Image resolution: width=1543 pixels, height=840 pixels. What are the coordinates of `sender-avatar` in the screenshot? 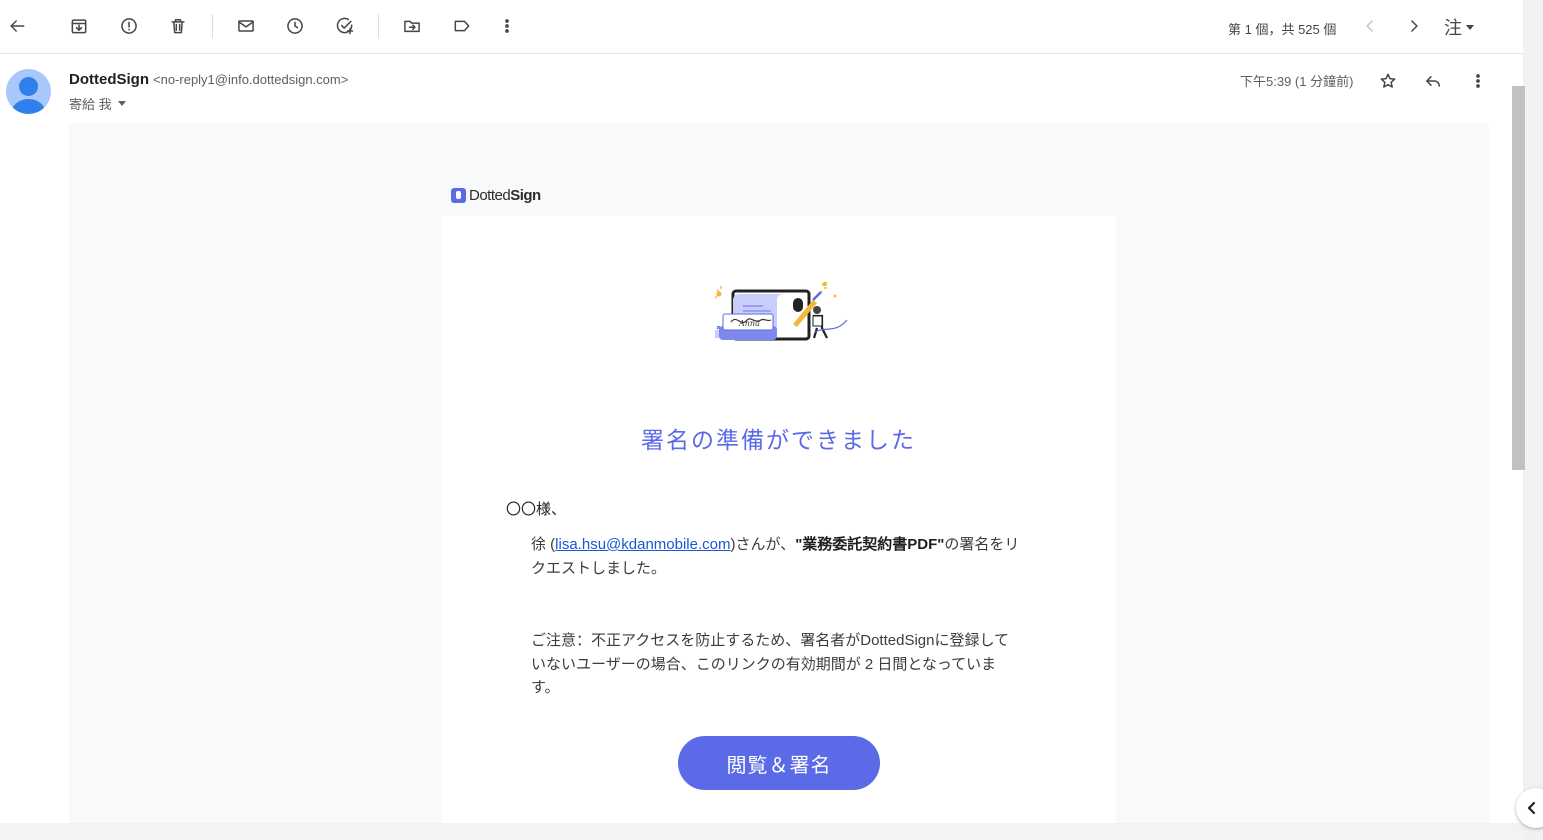 It's located at (28, 91).